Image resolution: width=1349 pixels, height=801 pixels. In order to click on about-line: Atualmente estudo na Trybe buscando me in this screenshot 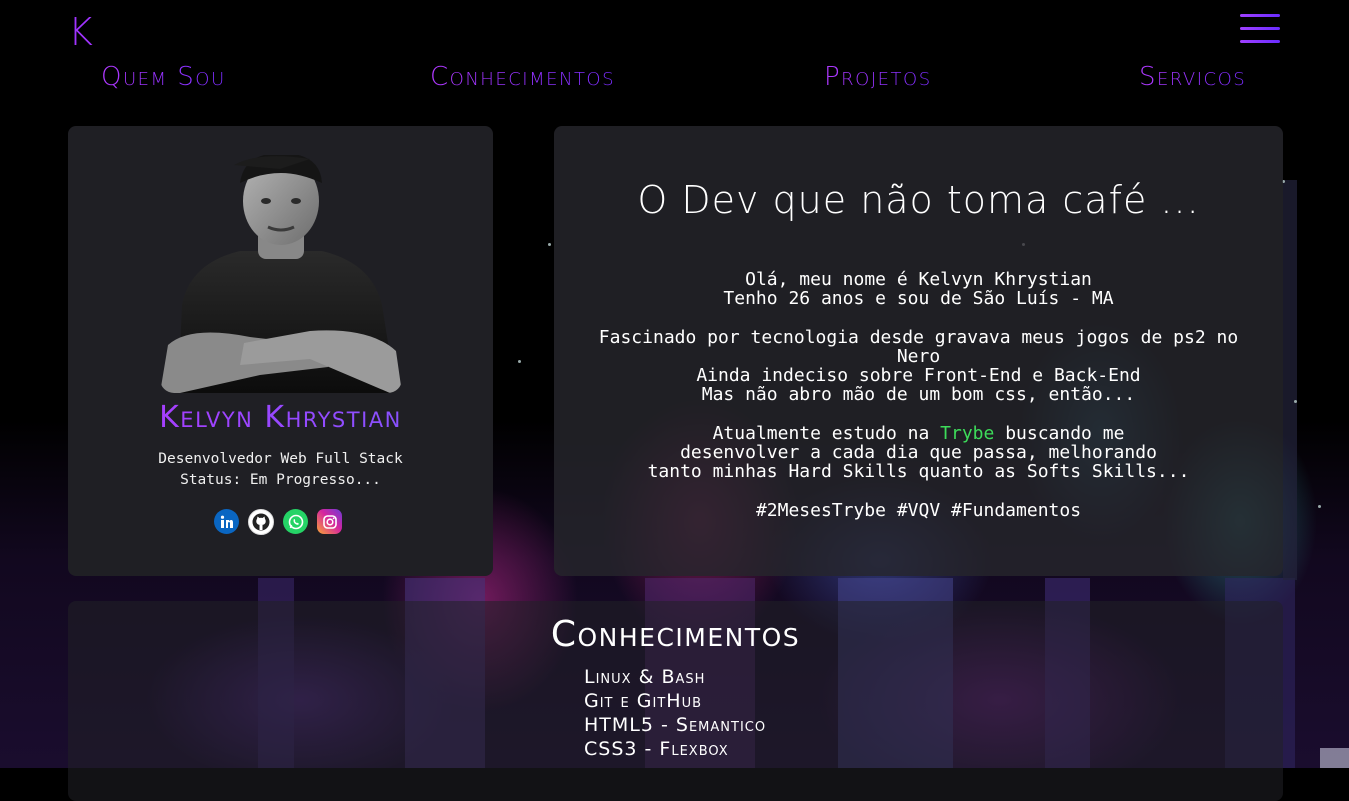, I will do `click(918, 433)`.